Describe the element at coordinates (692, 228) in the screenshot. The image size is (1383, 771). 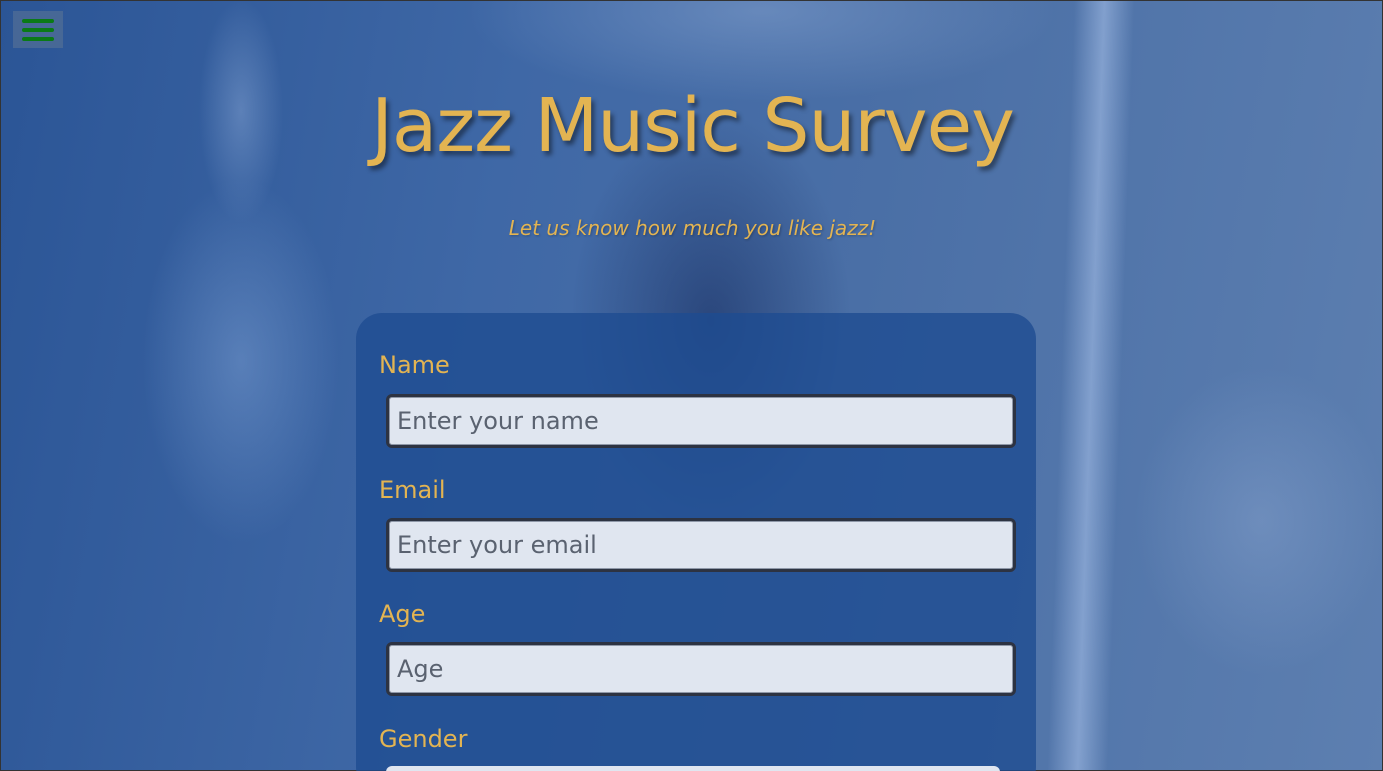
I see `page-subtitle: Let us know how much you like jazz!` at that location.